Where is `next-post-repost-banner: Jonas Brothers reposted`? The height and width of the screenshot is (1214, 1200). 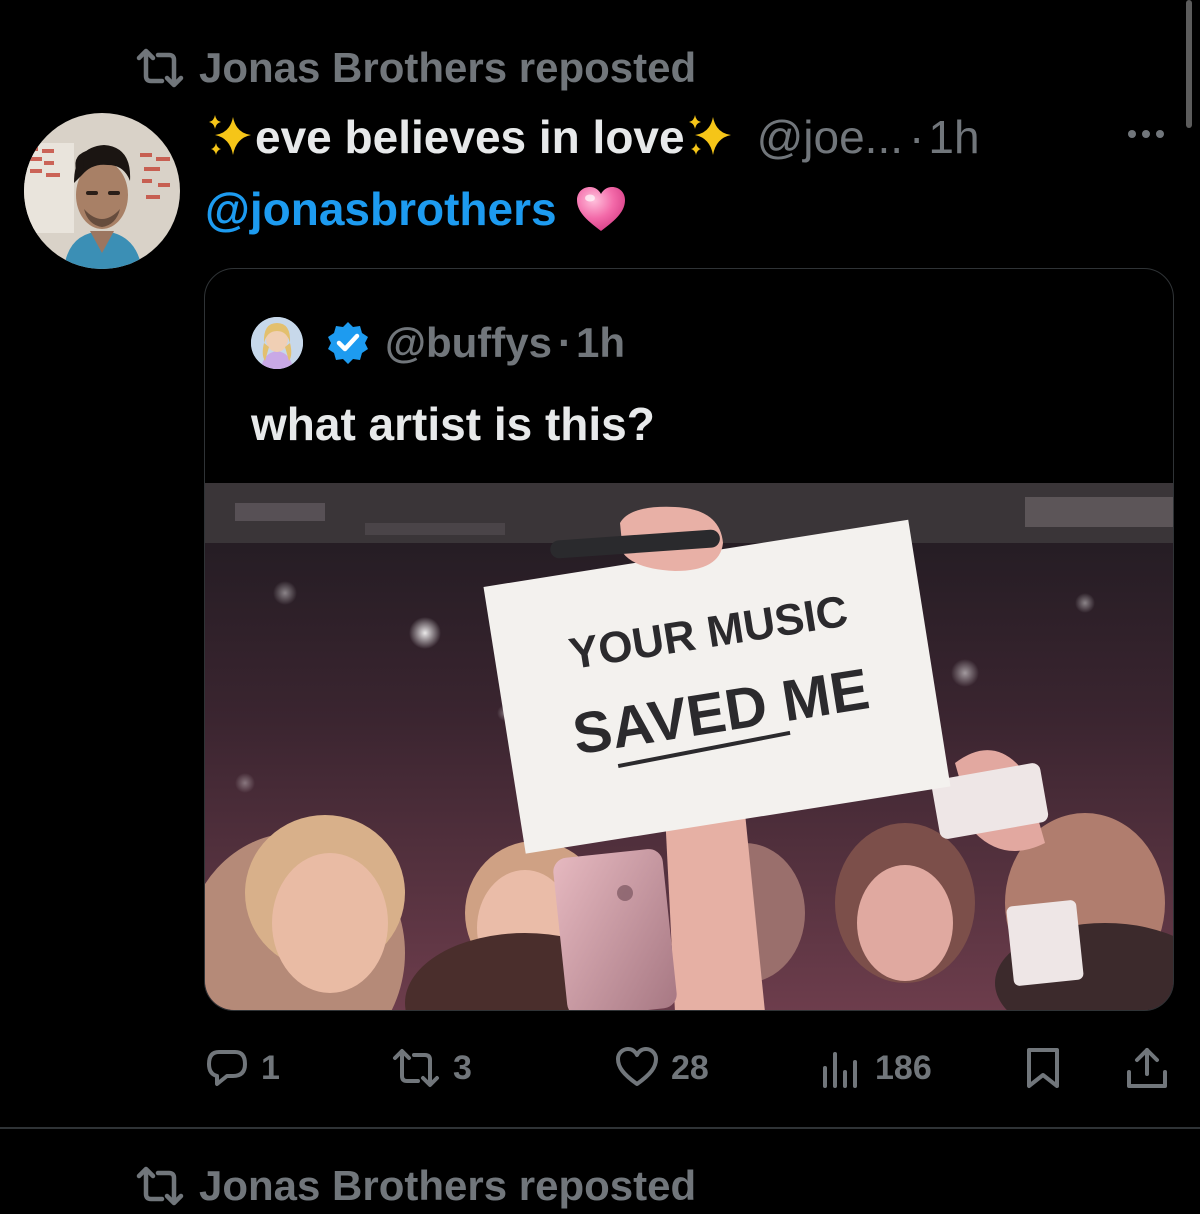 next-post-repost-banner: Jonas Brothers reposted is located at coordinates (415, 1186).